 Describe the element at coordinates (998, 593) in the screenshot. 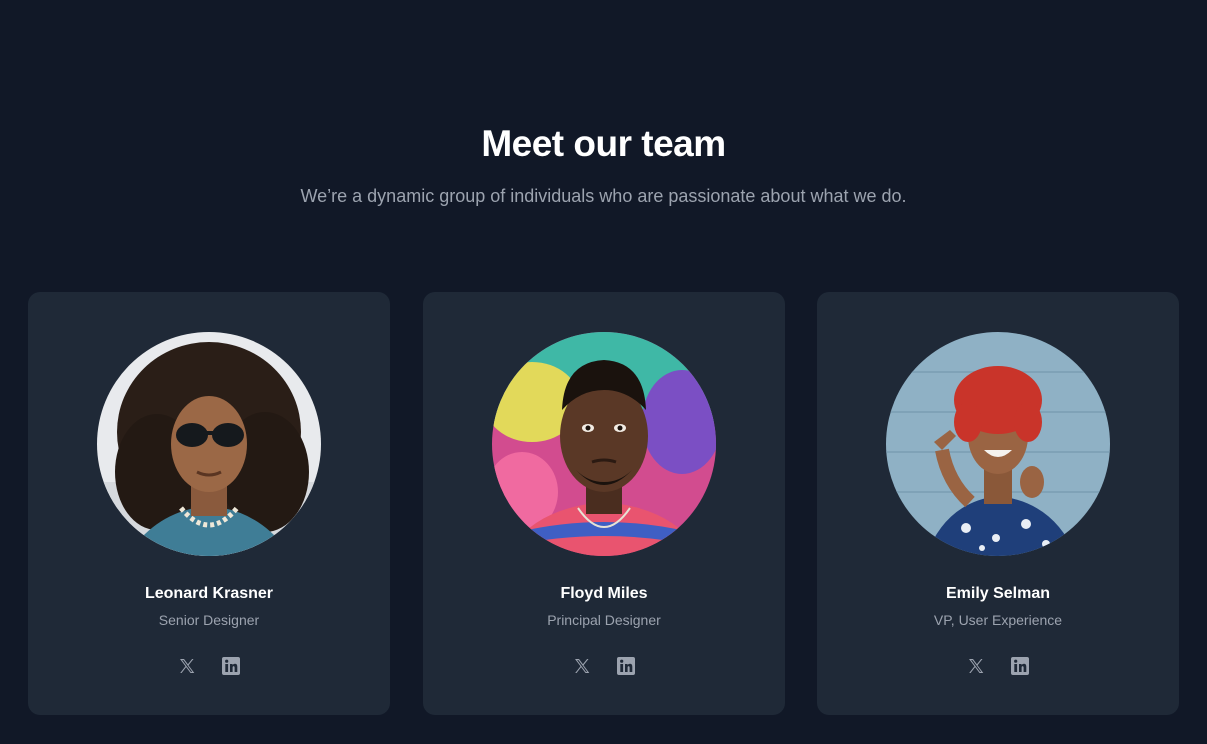

I see `member-name: Emily Selman` at that location.